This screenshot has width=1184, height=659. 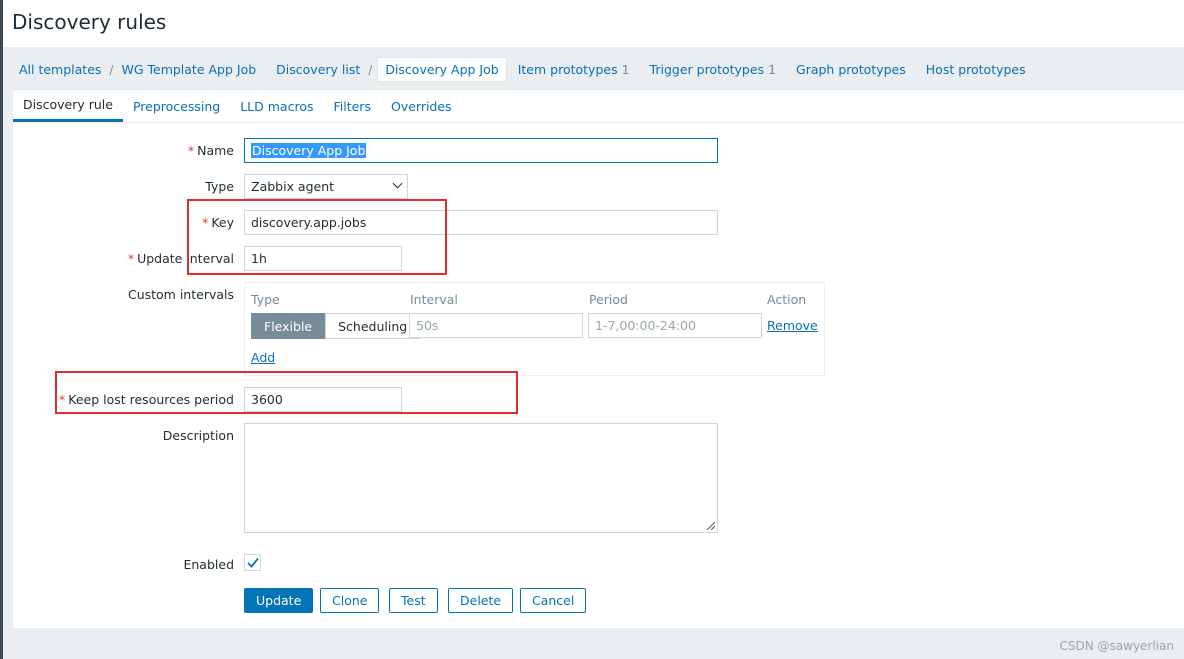 I want to click on tab-lld-macros: LLD macros, so click(x=276, y=106).